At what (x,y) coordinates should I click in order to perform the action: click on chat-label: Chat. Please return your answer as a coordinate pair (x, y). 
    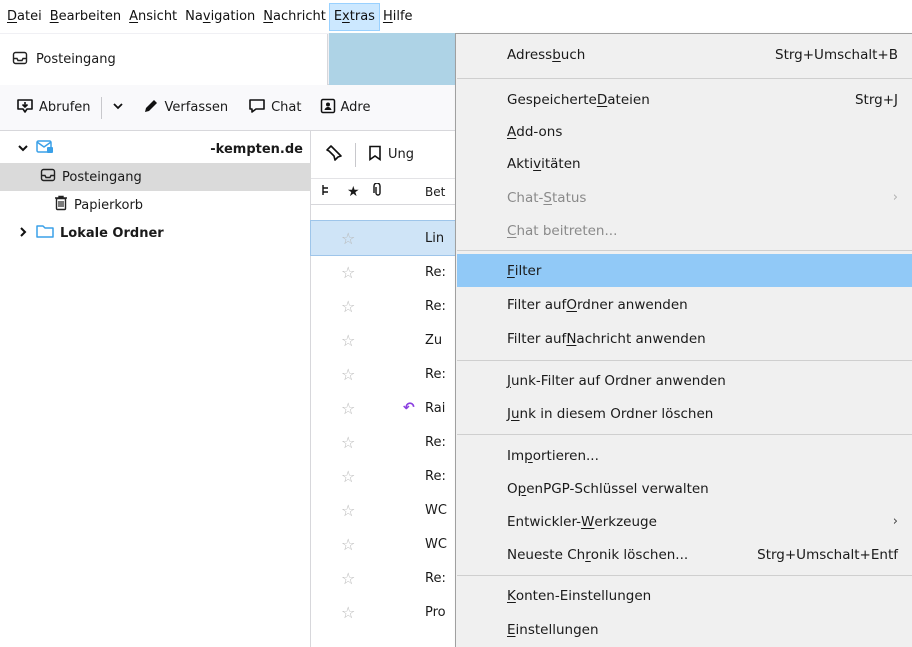
    Looking at the image, I should click on (286, 107).